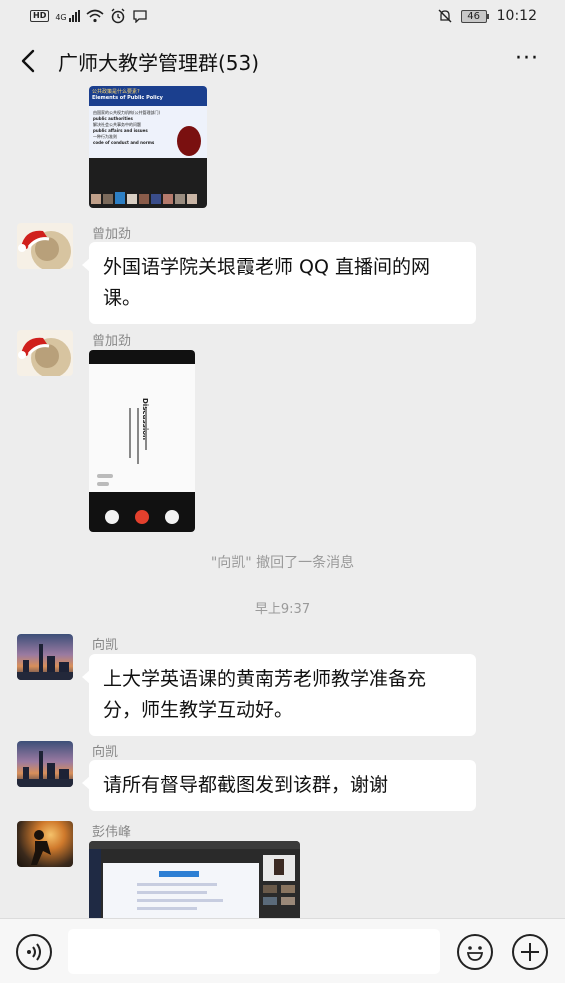 Image resolution: width=565 pixels, height=983 pixels. I want to click on plus-icon, so click(530, 952).